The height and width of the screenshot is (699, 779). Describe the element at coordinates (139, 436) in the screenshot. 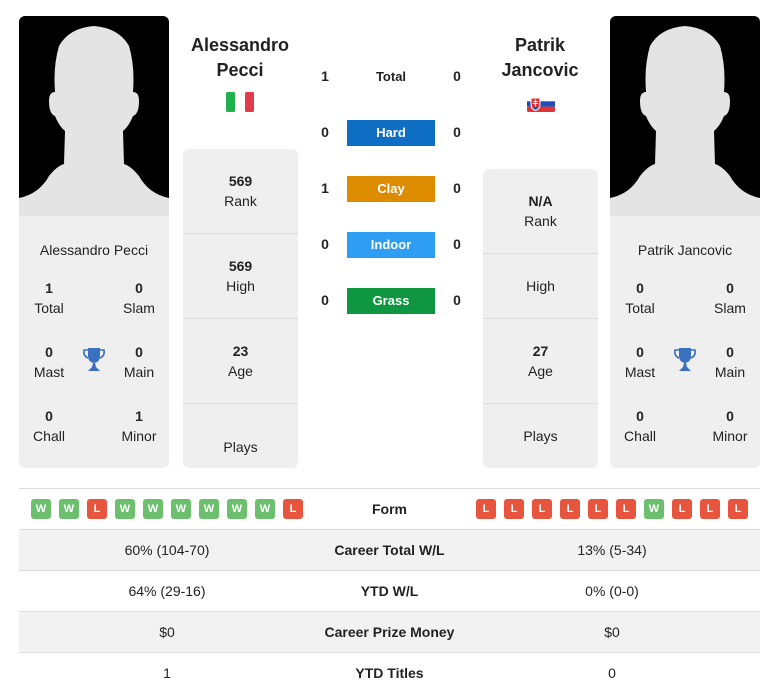

I see `title-label: Minor` at that location.